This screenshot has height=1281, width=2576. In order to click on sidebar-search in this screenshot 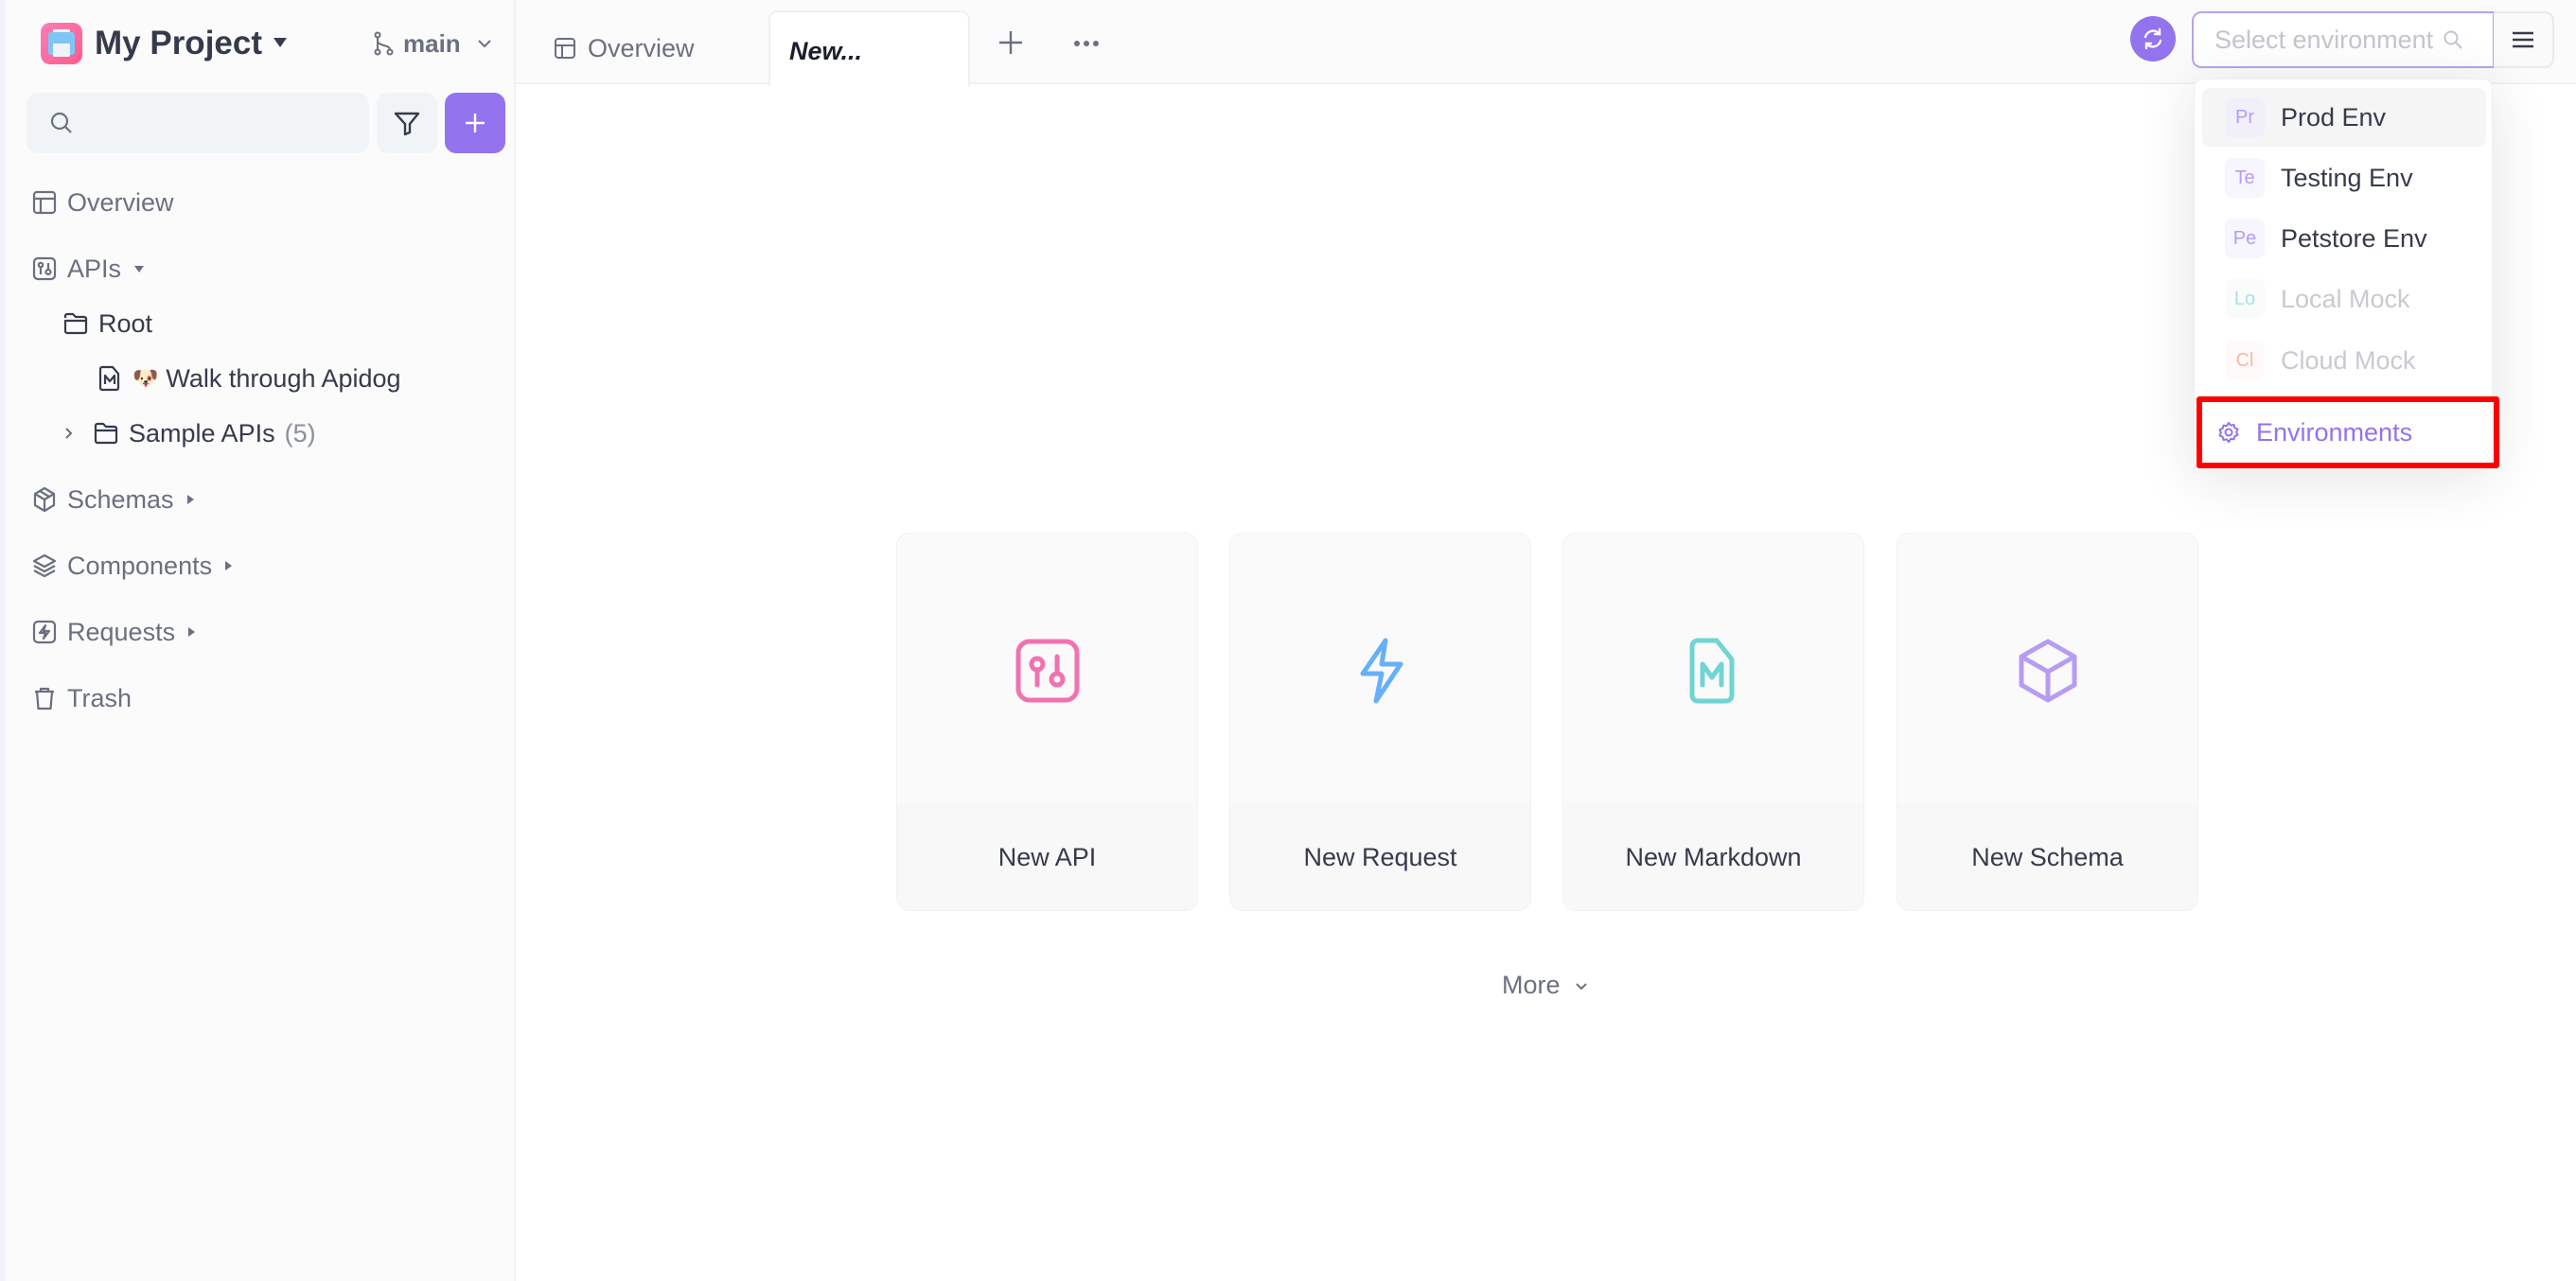, I will do `click(197, 123)`.